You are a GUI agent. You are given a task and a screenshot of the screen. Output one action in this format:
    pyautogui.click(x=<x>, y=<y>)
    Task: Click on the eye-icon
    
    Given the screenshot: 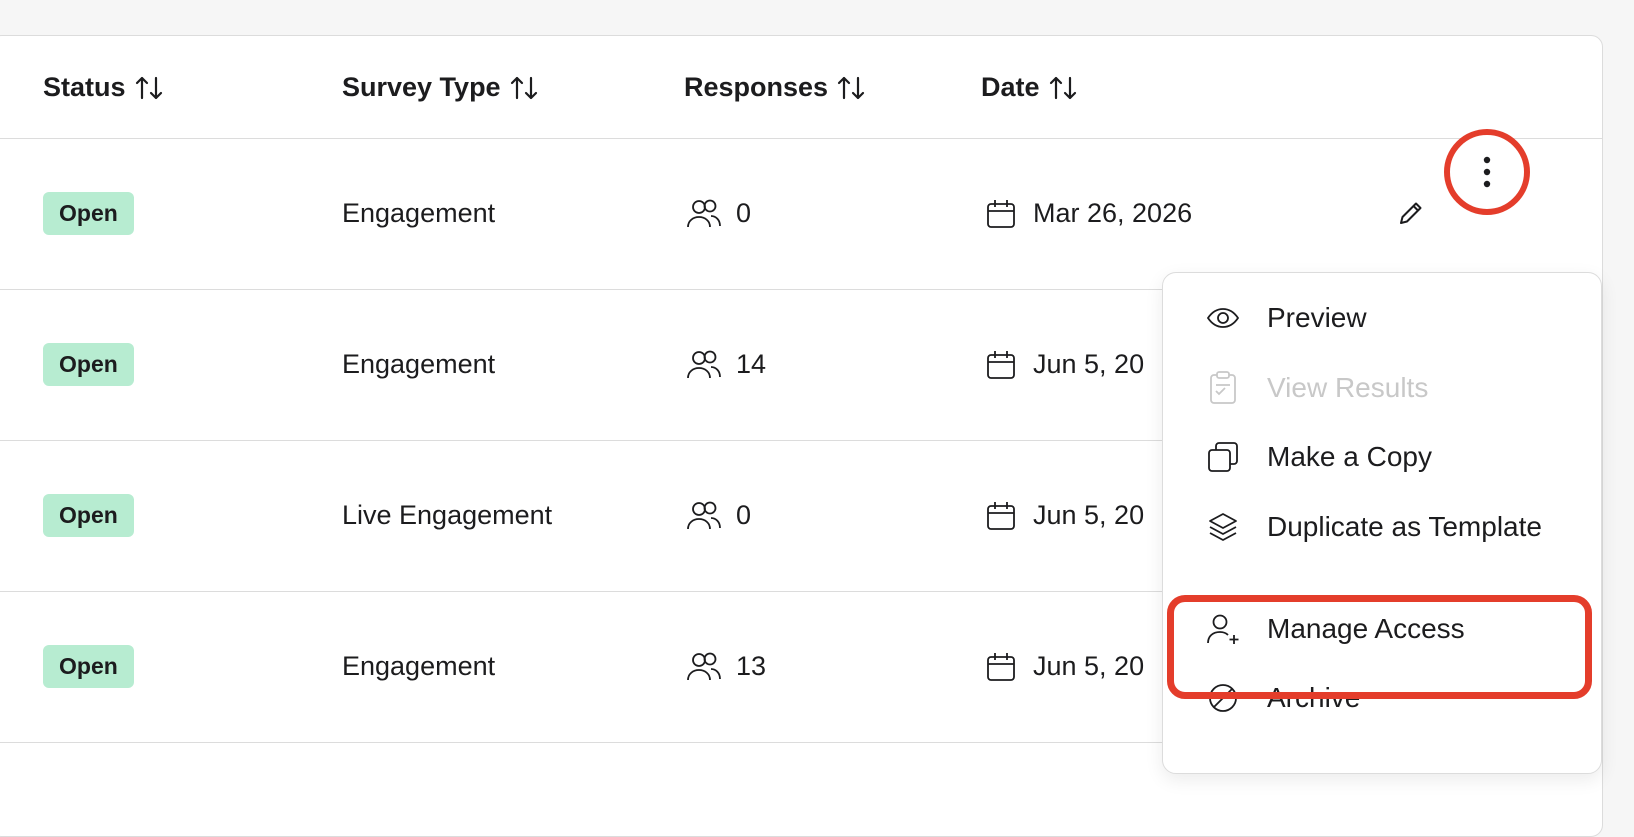 What is the action you would take?
    pyautogui.click(x=1223, y=318)
    